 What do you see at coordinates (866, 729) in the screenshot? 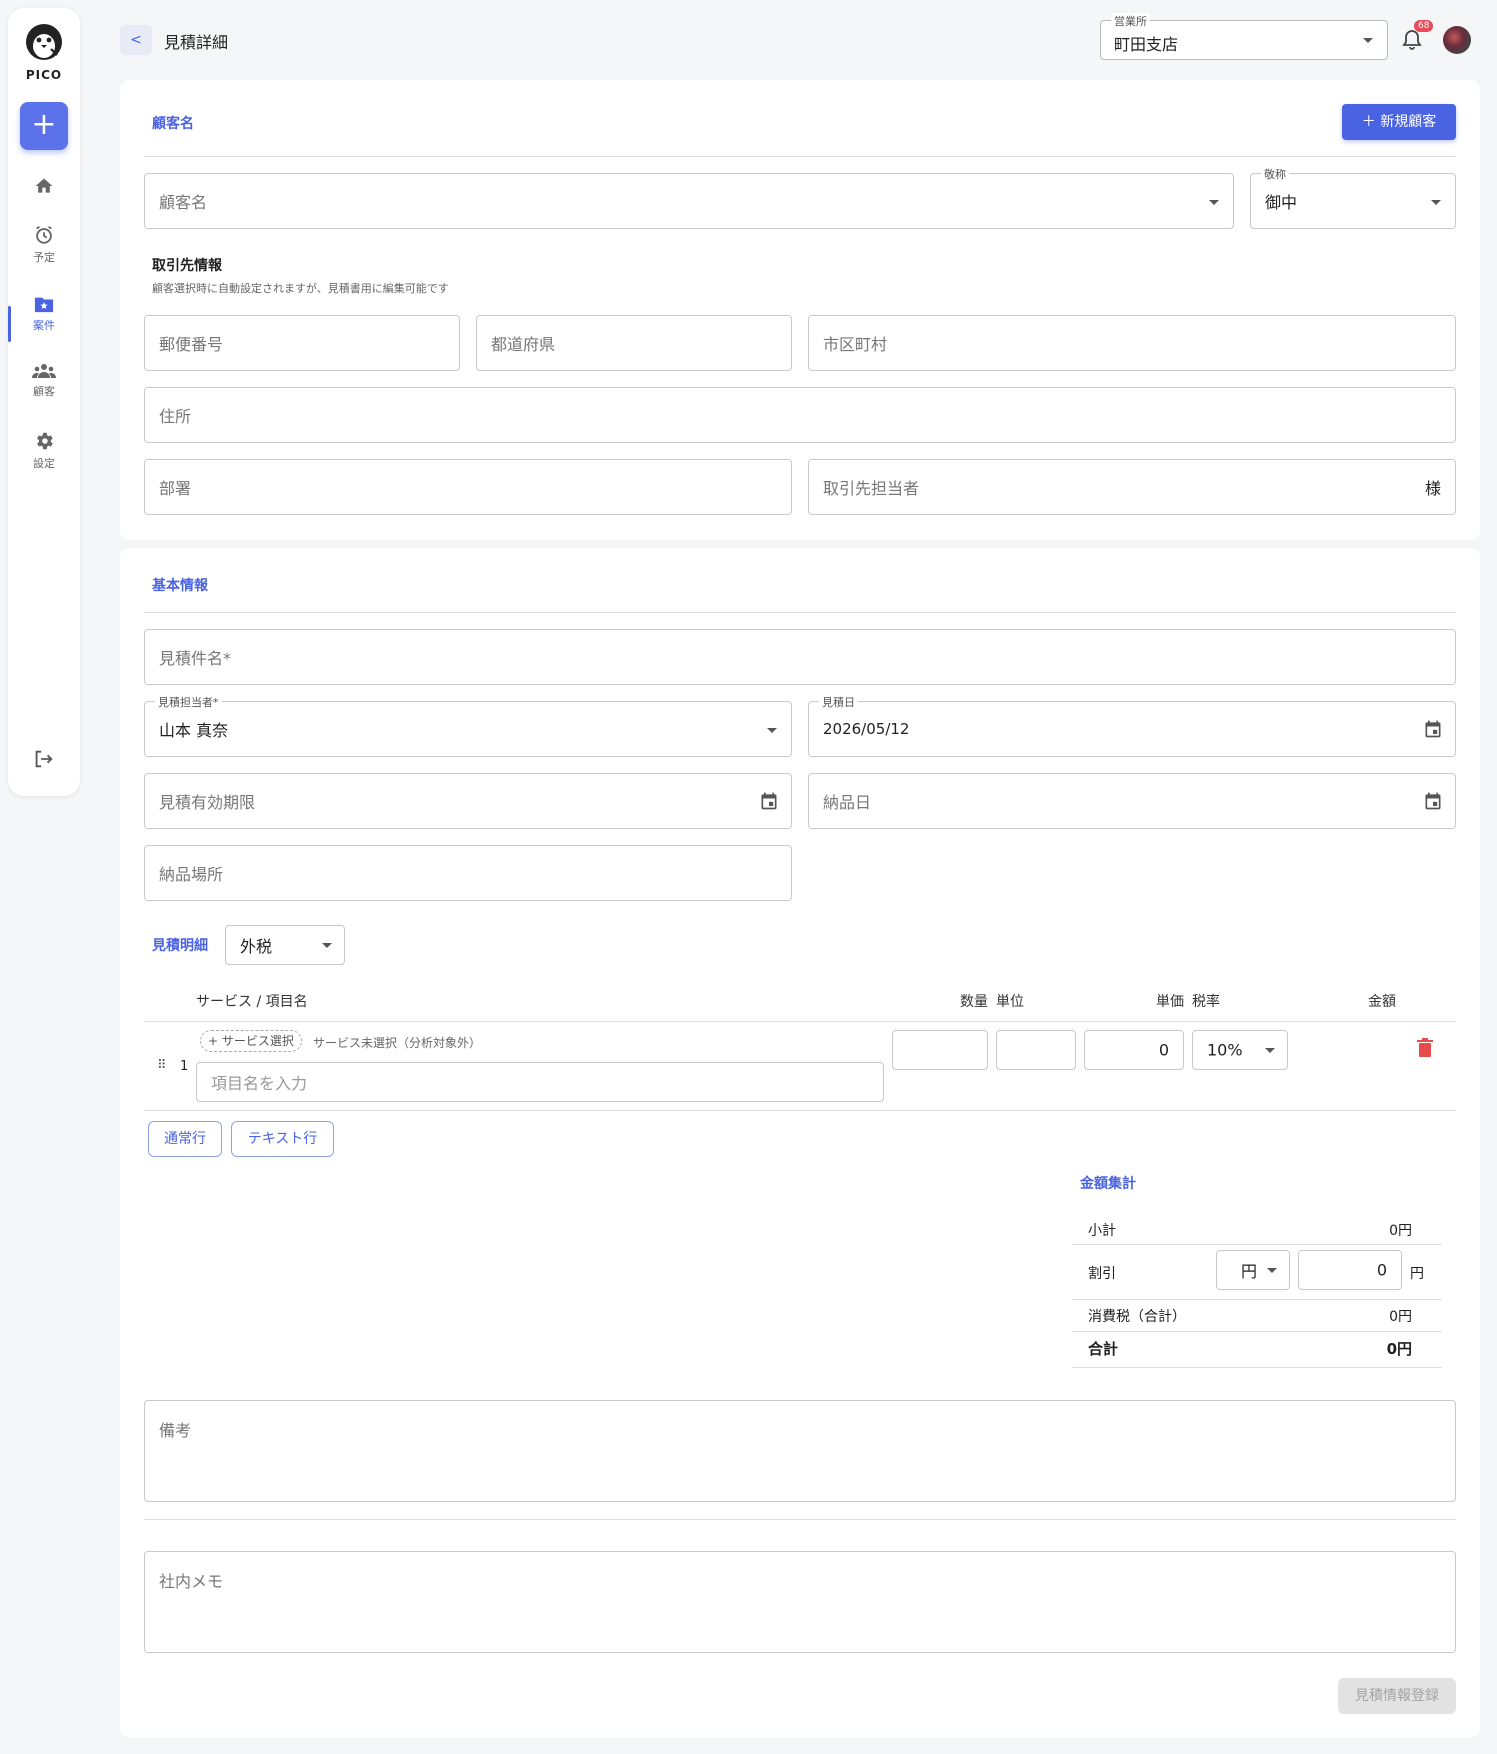
I see `estimate-date-value: 2026/05/12` at bounding box center [866, 729].